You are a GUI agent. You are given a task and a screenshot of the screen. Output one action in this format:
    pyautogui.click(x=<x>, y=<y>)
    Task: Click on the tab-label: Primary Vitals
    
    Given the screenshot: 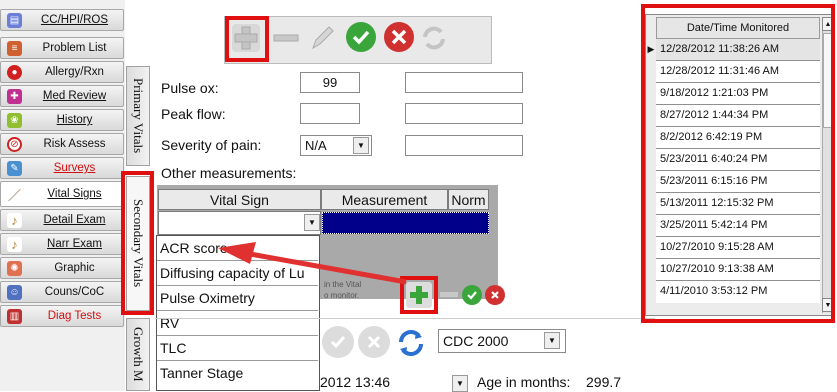 What is the action you would take?
    pyautogui.click(x=138, y=116)
    